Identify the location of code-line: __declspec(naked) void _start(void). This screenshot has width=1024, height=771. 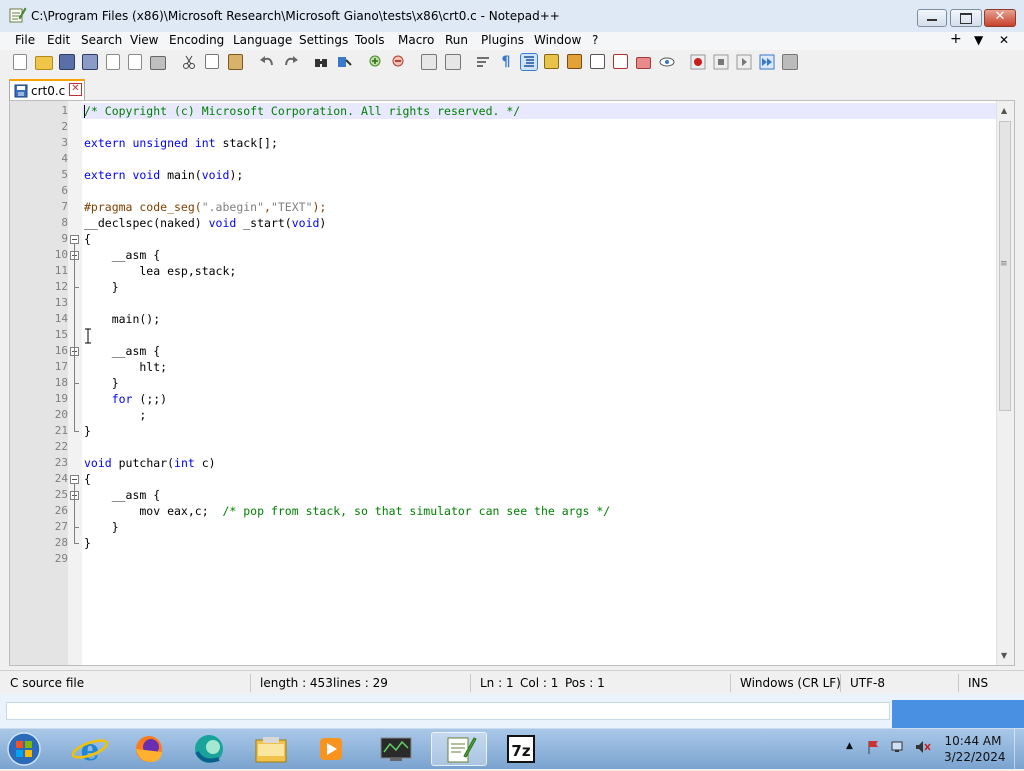
(205, 223).